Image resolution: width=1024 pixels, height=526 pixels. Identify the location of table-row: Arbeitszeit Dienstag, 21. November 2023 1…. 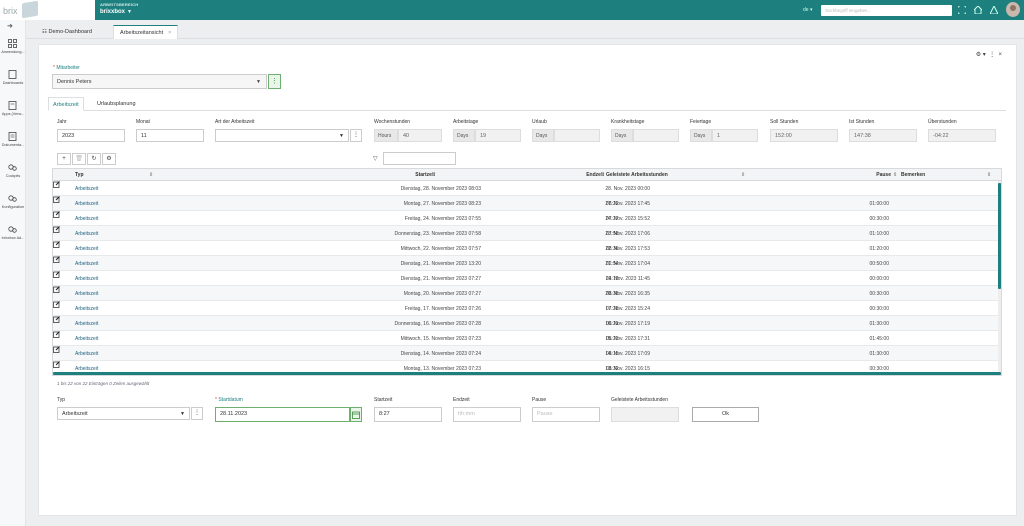
(527, 263).